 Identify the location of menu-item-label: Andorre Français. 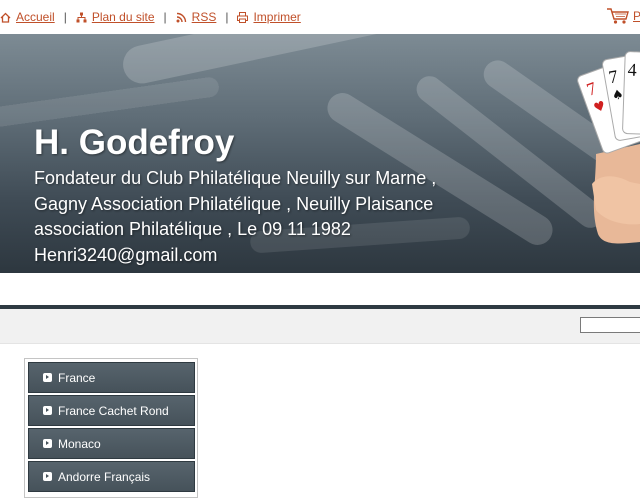
(104, 476).